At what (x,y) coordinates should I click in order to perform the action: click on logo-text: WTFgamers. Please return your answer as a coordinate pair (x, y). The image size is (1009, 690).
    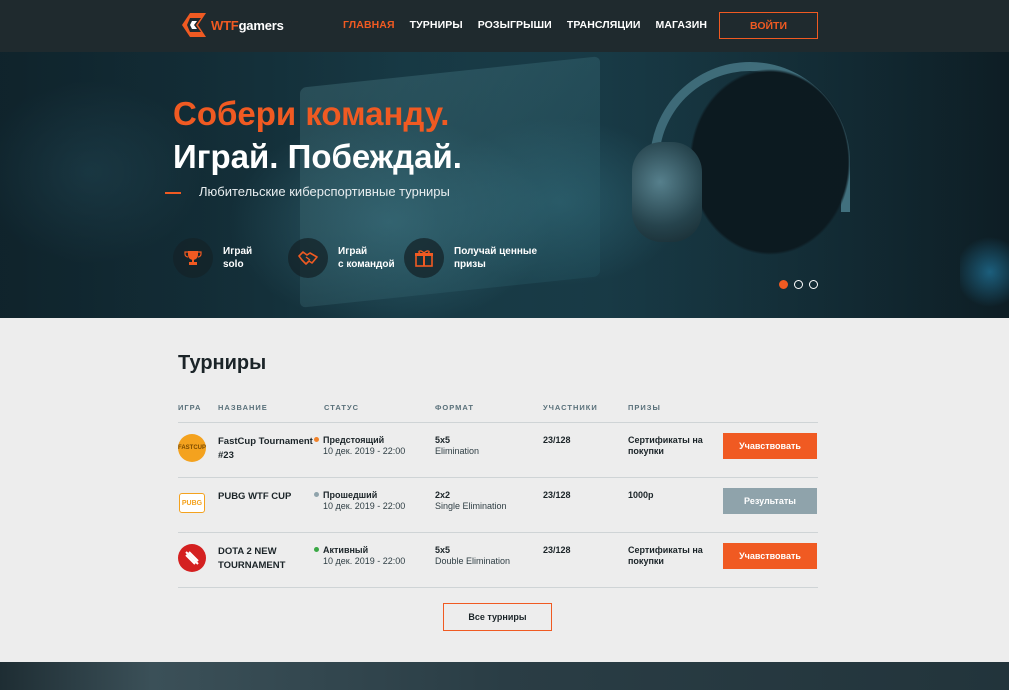
    Looking at the image, I should click on (247, 25).